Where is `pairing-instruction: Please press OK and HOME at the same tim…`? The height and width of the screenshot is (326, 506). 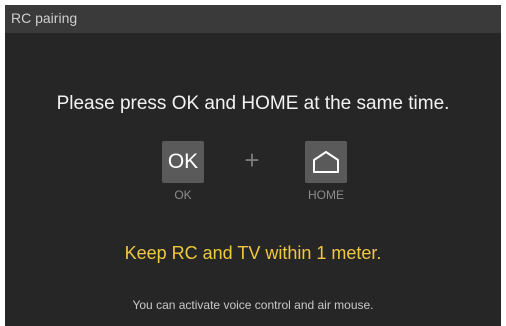
pairing-instruction: Please press OK and HOME at the same tim… is located at coordinates (253, 103).